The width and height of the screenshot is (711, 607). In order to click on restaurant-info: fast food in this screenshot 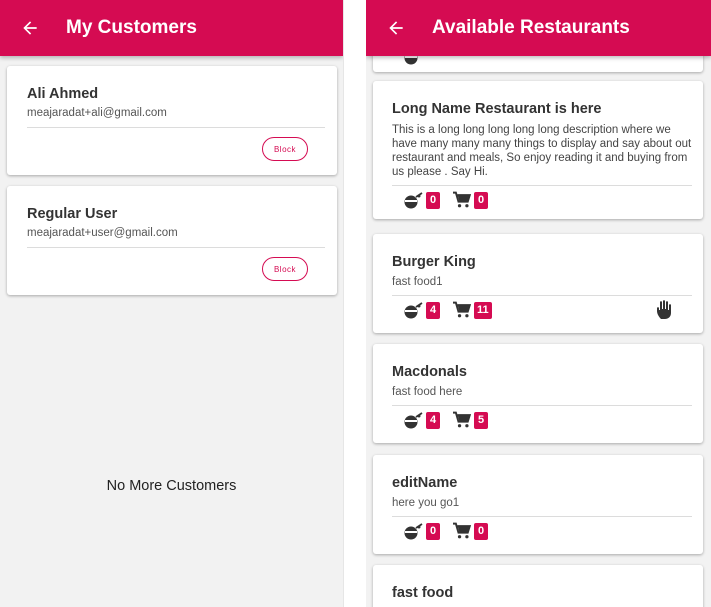, I will do `click(542, 593)`.